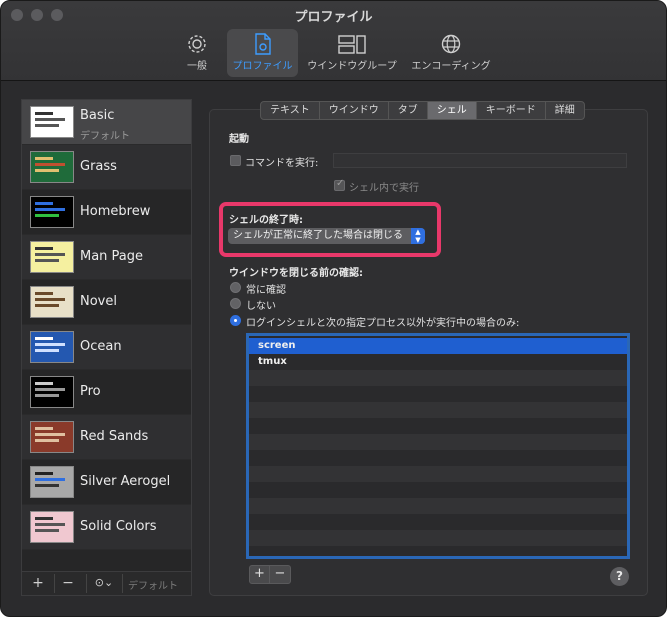  I want to click on profile-item-solid-colors: Solid Colors, so click(106, 527).